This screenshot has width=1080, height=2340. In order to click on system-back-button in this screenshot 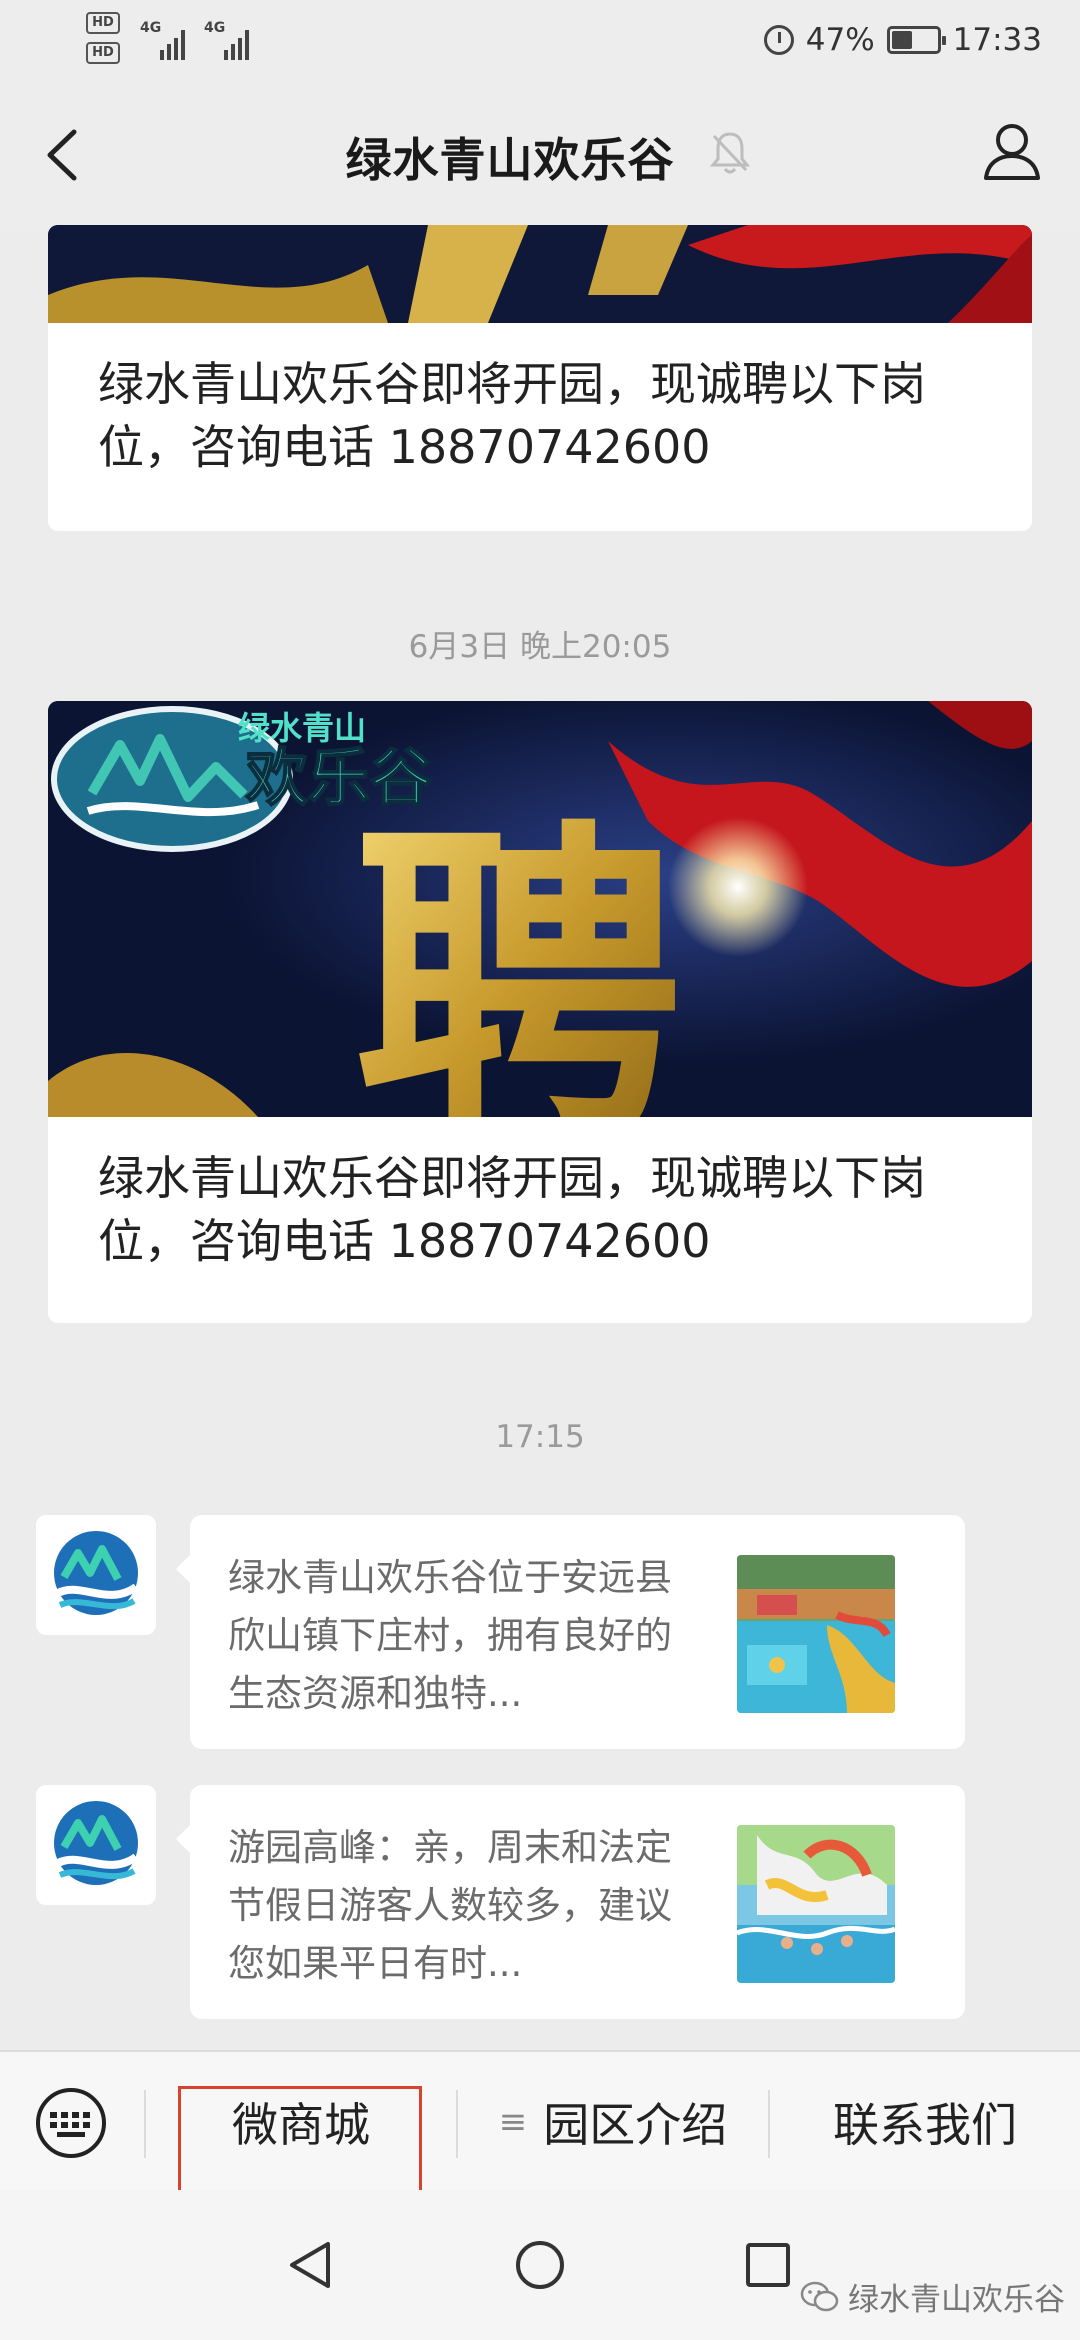, I will do `click(310, 2265)`.